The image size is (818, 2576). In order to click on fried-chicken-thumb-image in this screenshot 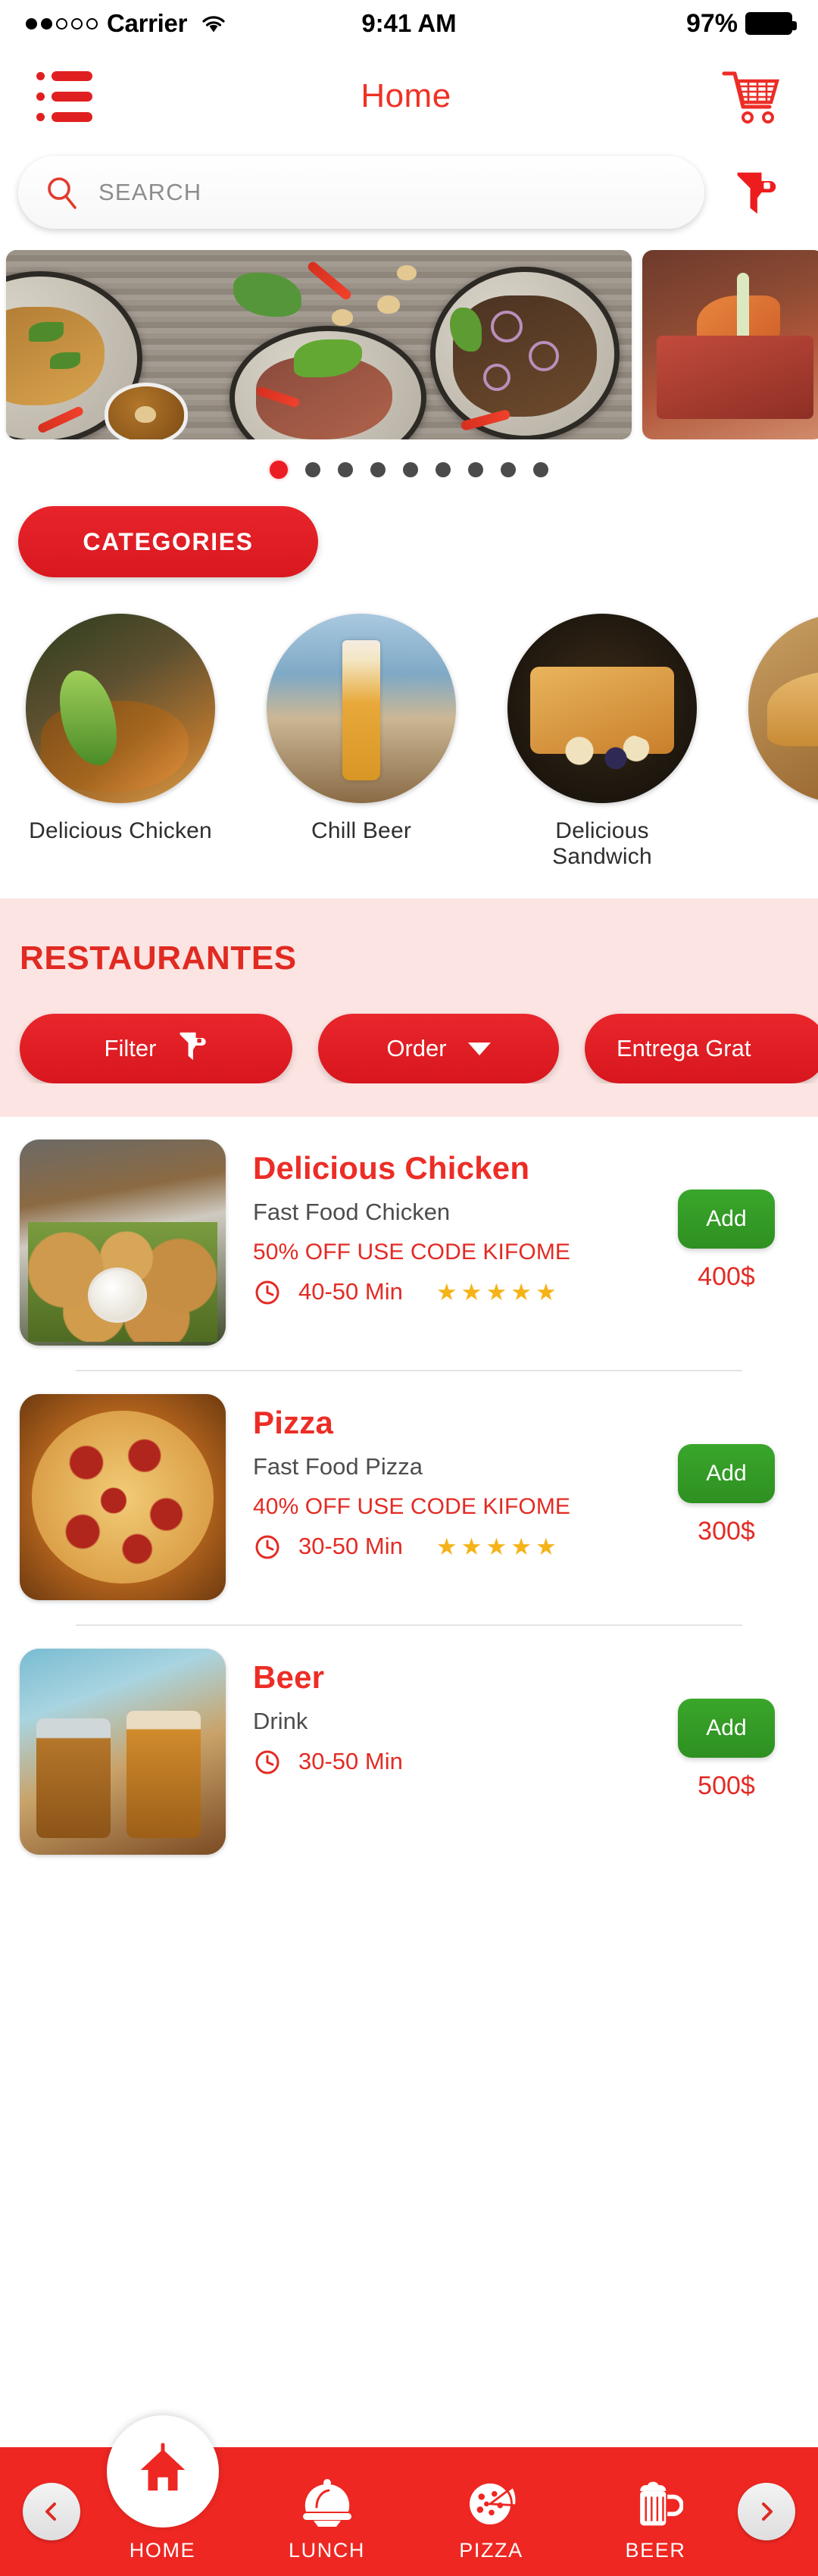, I will do `click(123, 1243)`.